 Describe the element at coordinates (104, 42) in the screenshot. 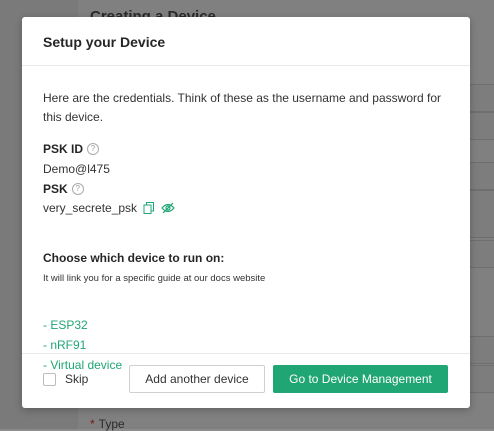

I see `modal-title: Setup your Device` at that location.